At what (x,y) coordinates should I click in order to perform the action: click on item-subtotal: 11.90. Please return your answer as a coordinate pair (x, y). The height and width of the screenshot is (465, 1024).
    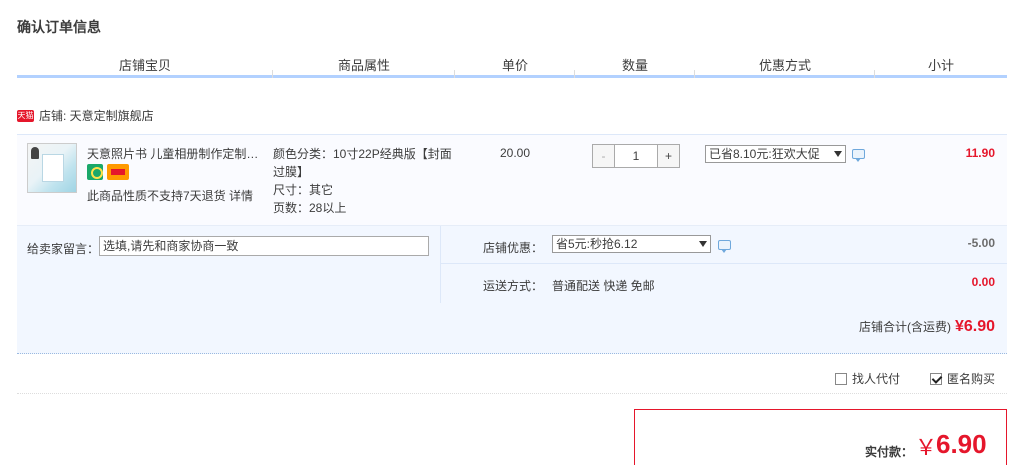
    Looking at the image, I should click on (980, 153).